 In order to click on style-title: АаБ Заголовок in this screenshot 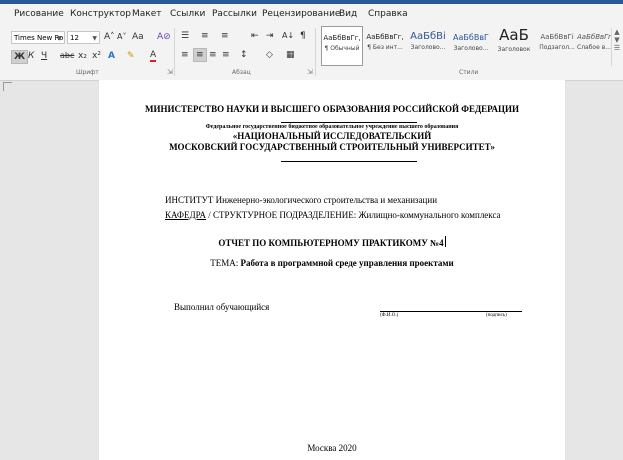, I will do `click(514, 46)`.